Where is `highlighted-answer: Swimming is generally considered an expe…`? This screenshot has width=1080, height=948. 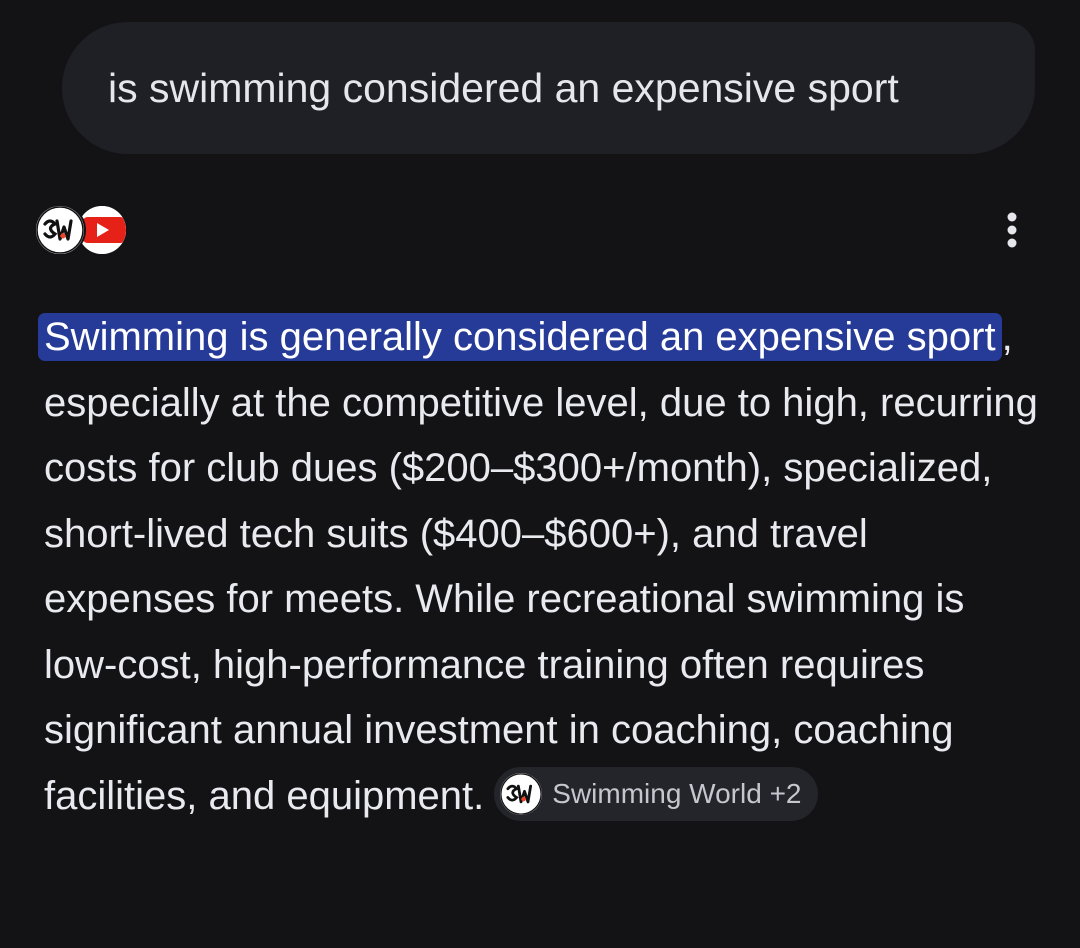
highlighted-answer: Swimming is generally considered an expe… is located at coordinates (520, 337).